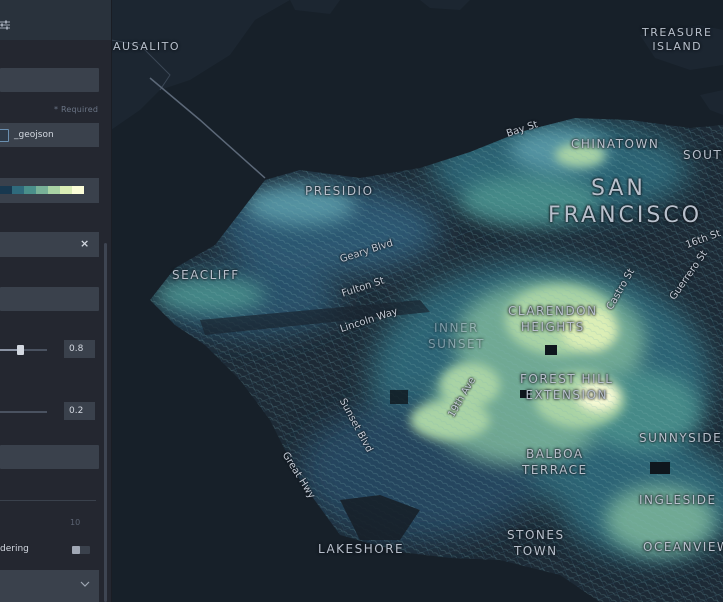  I want to click on panel-divider, so click(48, 500).